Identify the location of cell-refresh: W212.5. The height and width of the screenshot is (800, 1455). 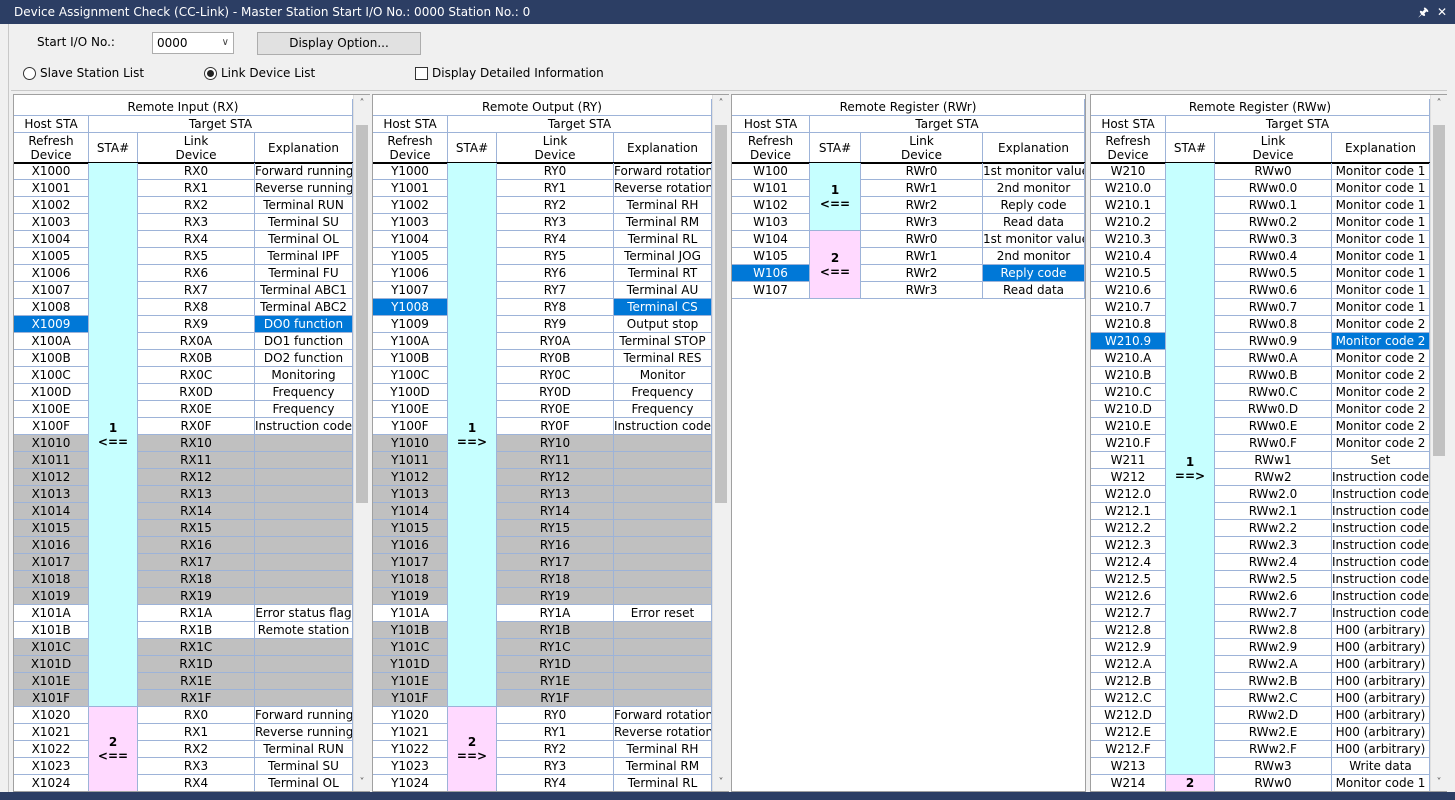
(1128, 579).